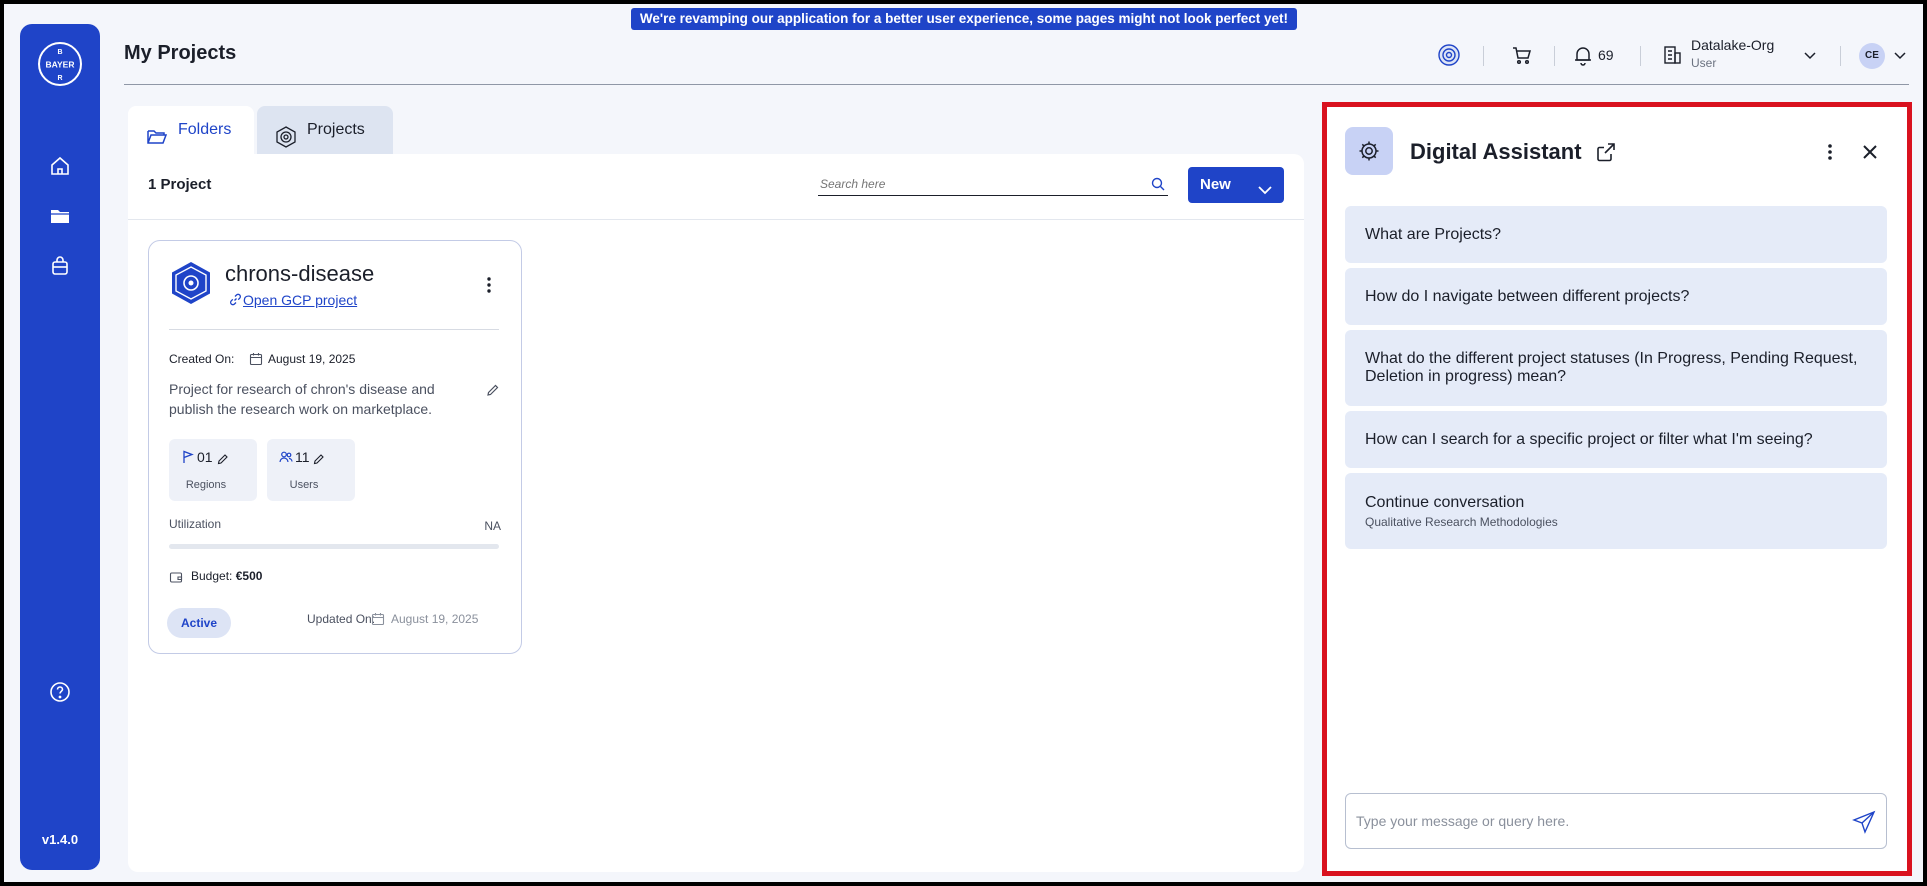 This screenshot has width=1927, height=886. Describe the element at coordinates (300, 300) in the screenshot. I see `open-gcp-link-label: Open GCP project` at that location.